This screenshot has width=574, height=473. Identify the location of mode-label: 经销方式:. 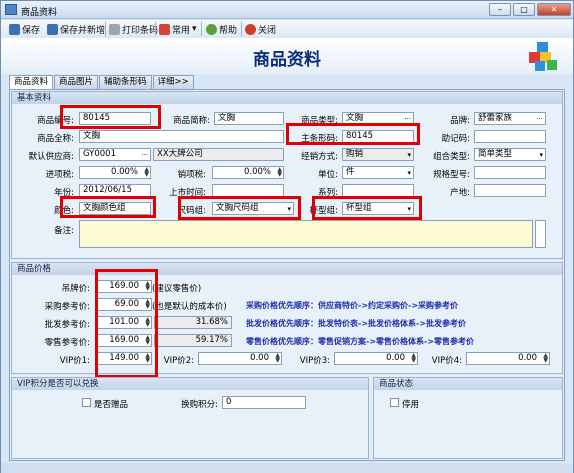
(319, 157).